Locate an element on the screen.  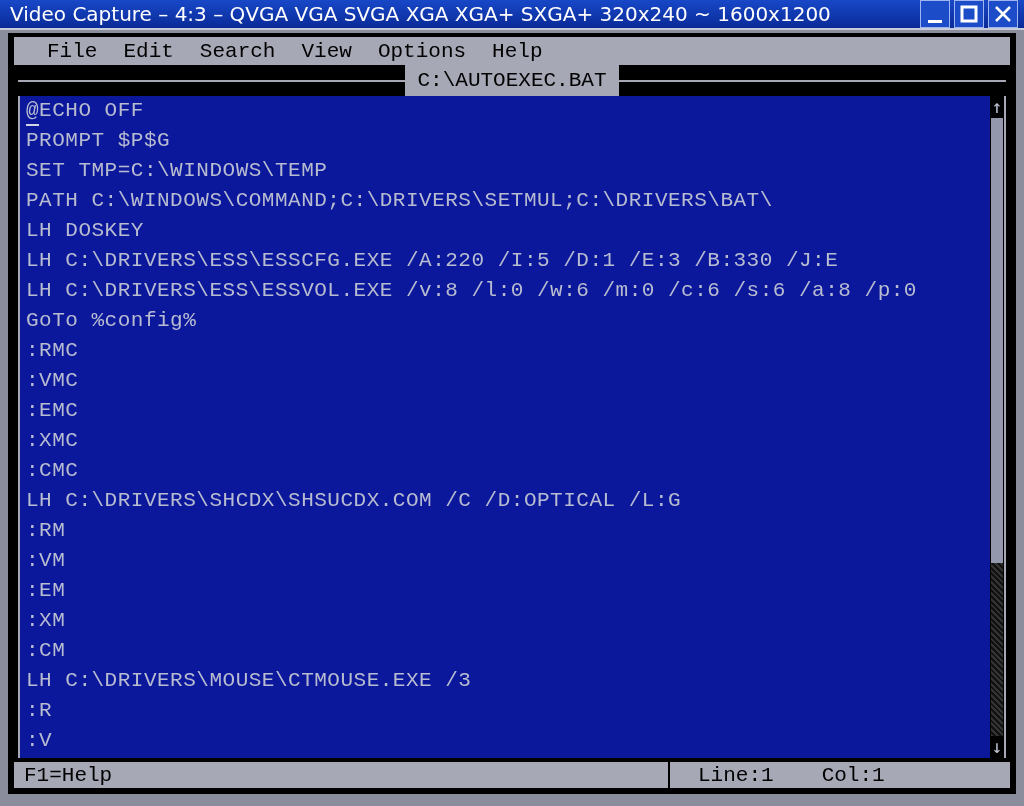
scrollbar-thumb is located at coordinates (997, 340).